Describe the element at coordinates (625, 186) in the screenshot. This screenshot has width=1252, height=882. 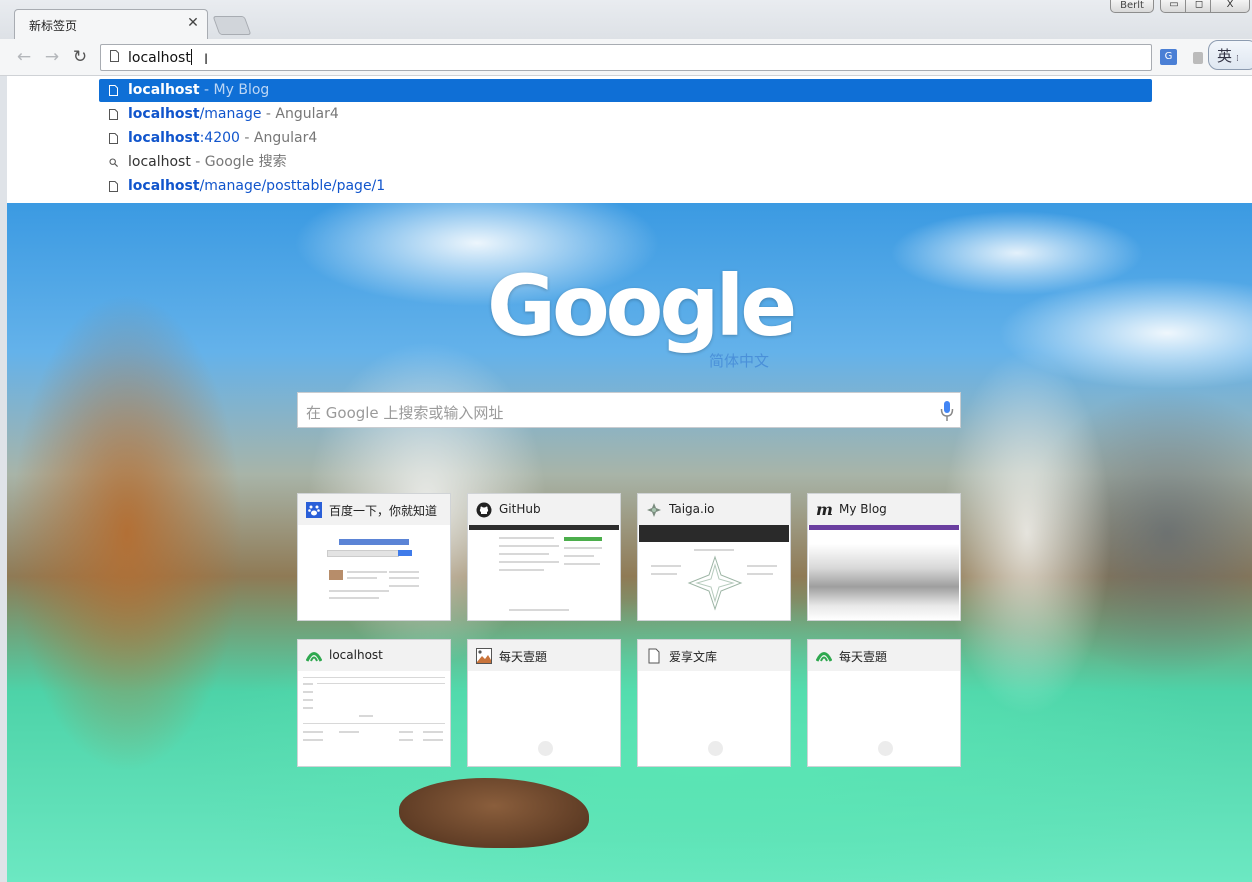
I see `suggestion-row: localhost/manage/posttable/page/1` at that location.